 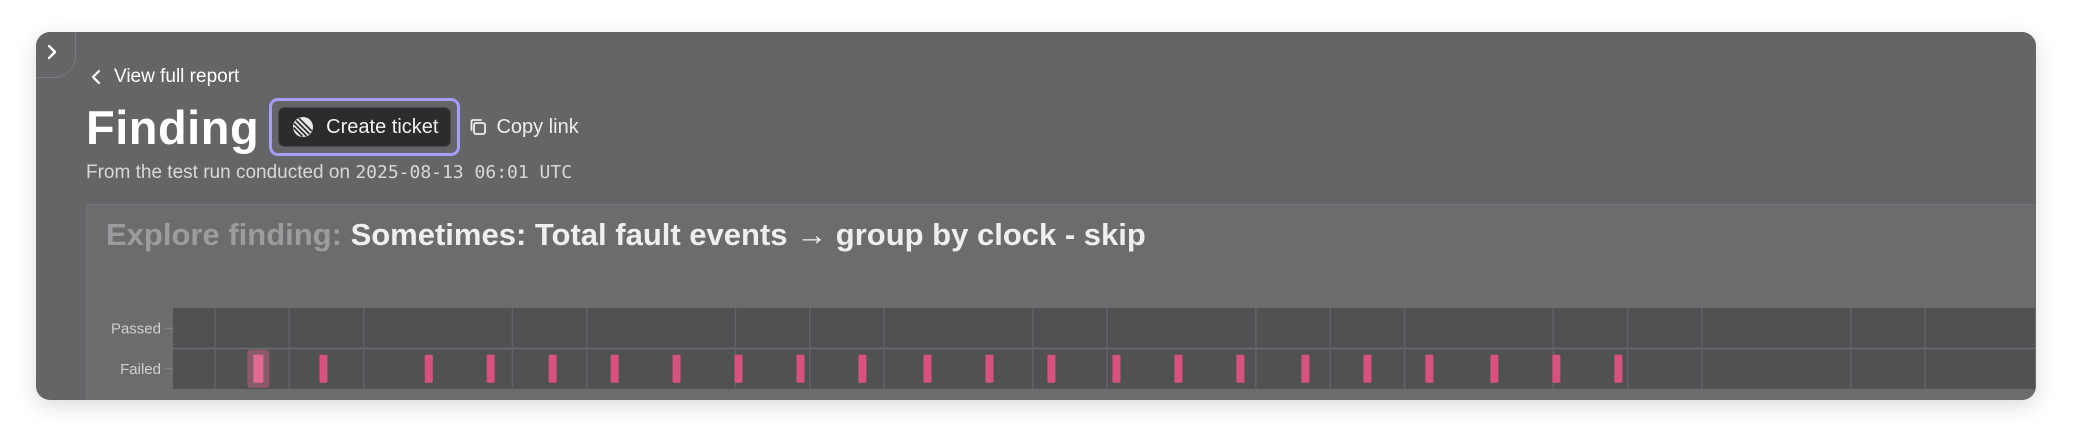 I want to click on copy-link-label: Copy link, so click(x=537, y=126).